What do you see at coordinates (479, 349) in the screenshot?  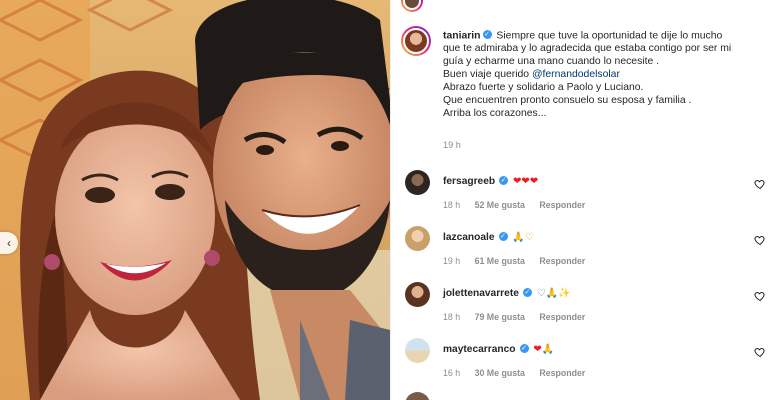 I see `commenter-username: maytecarranco` at bounding box center [479, 349].